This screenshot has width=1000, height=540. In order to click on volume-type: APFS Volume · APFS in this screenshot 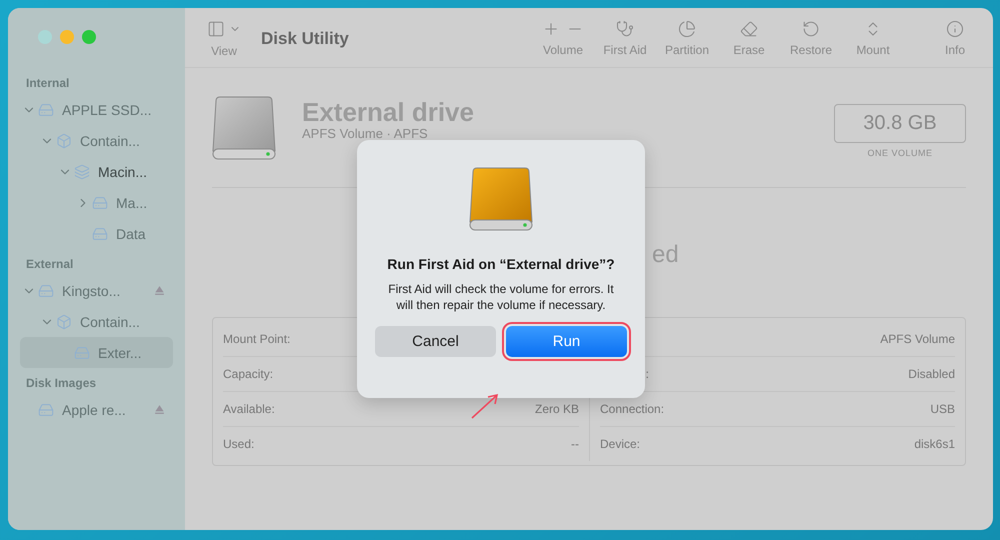, I will do `click(365, 133)`.